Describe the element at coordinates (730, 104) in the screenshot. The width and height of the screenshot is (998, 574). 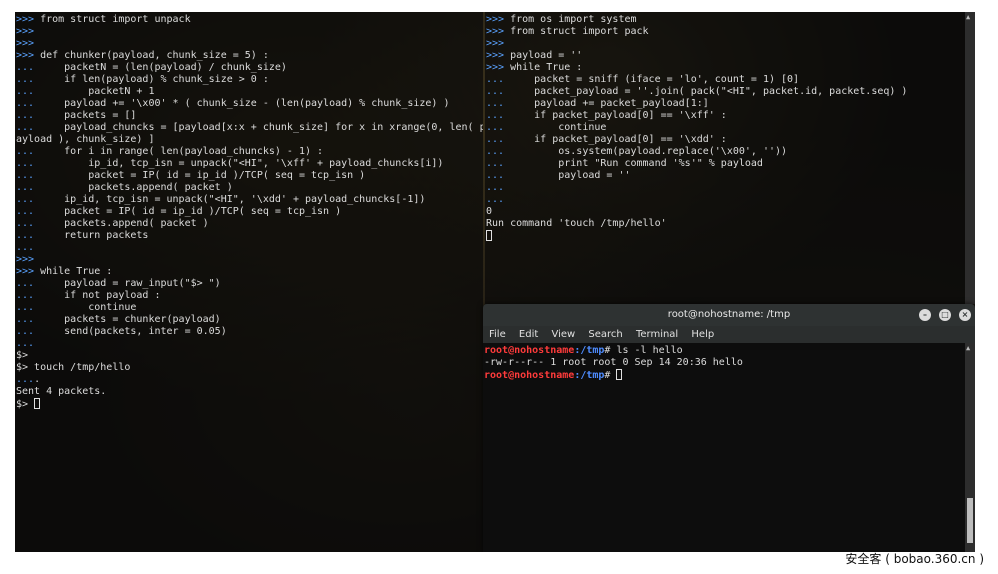
I see `right-terminal-line: ... payload += packet_payload[1:]` at that location.